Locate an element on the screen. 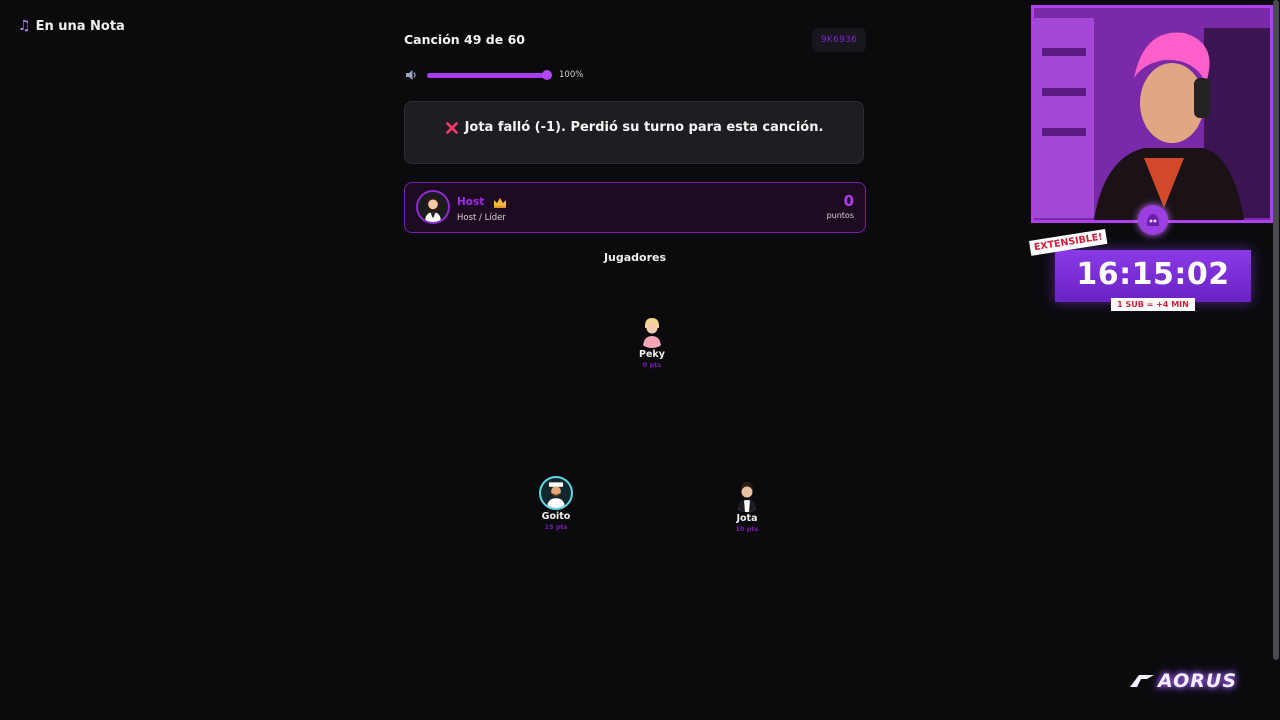 This screenshot has width=1280, height=720. player-jota: Jota 10 pts is located at coordinates (747, 505).